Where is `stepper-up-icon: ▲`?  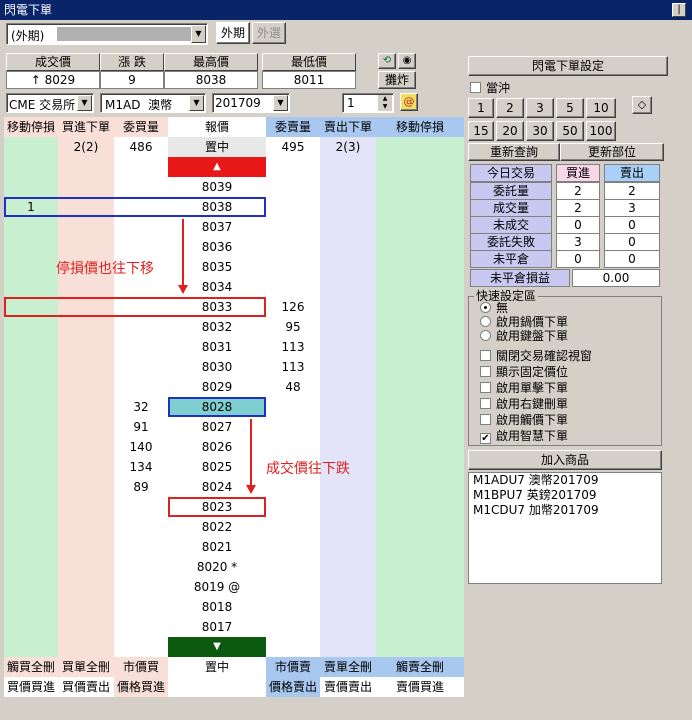 stepper-up-icon: ▲ is located at coordinates (385, 99).